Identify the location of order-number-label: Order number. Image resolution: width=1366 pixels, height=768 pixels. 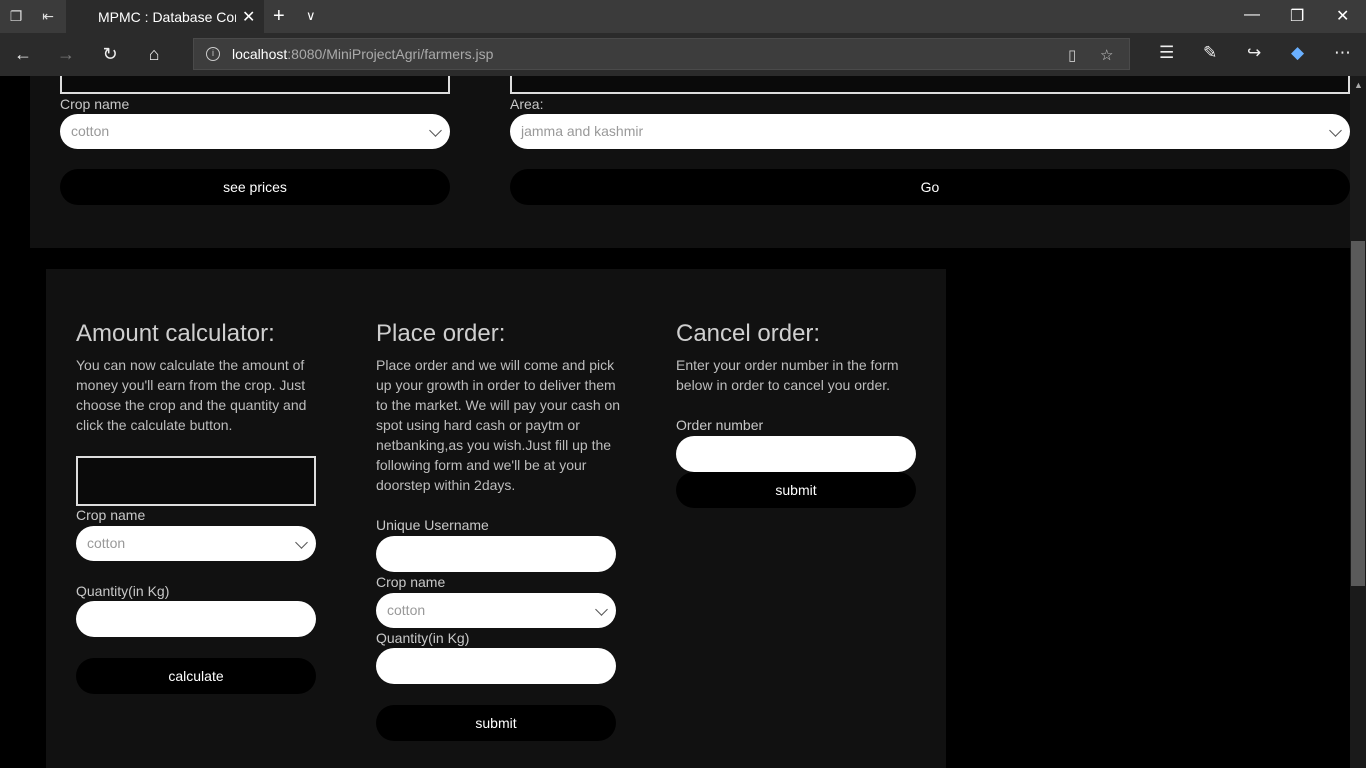
(720, 425).